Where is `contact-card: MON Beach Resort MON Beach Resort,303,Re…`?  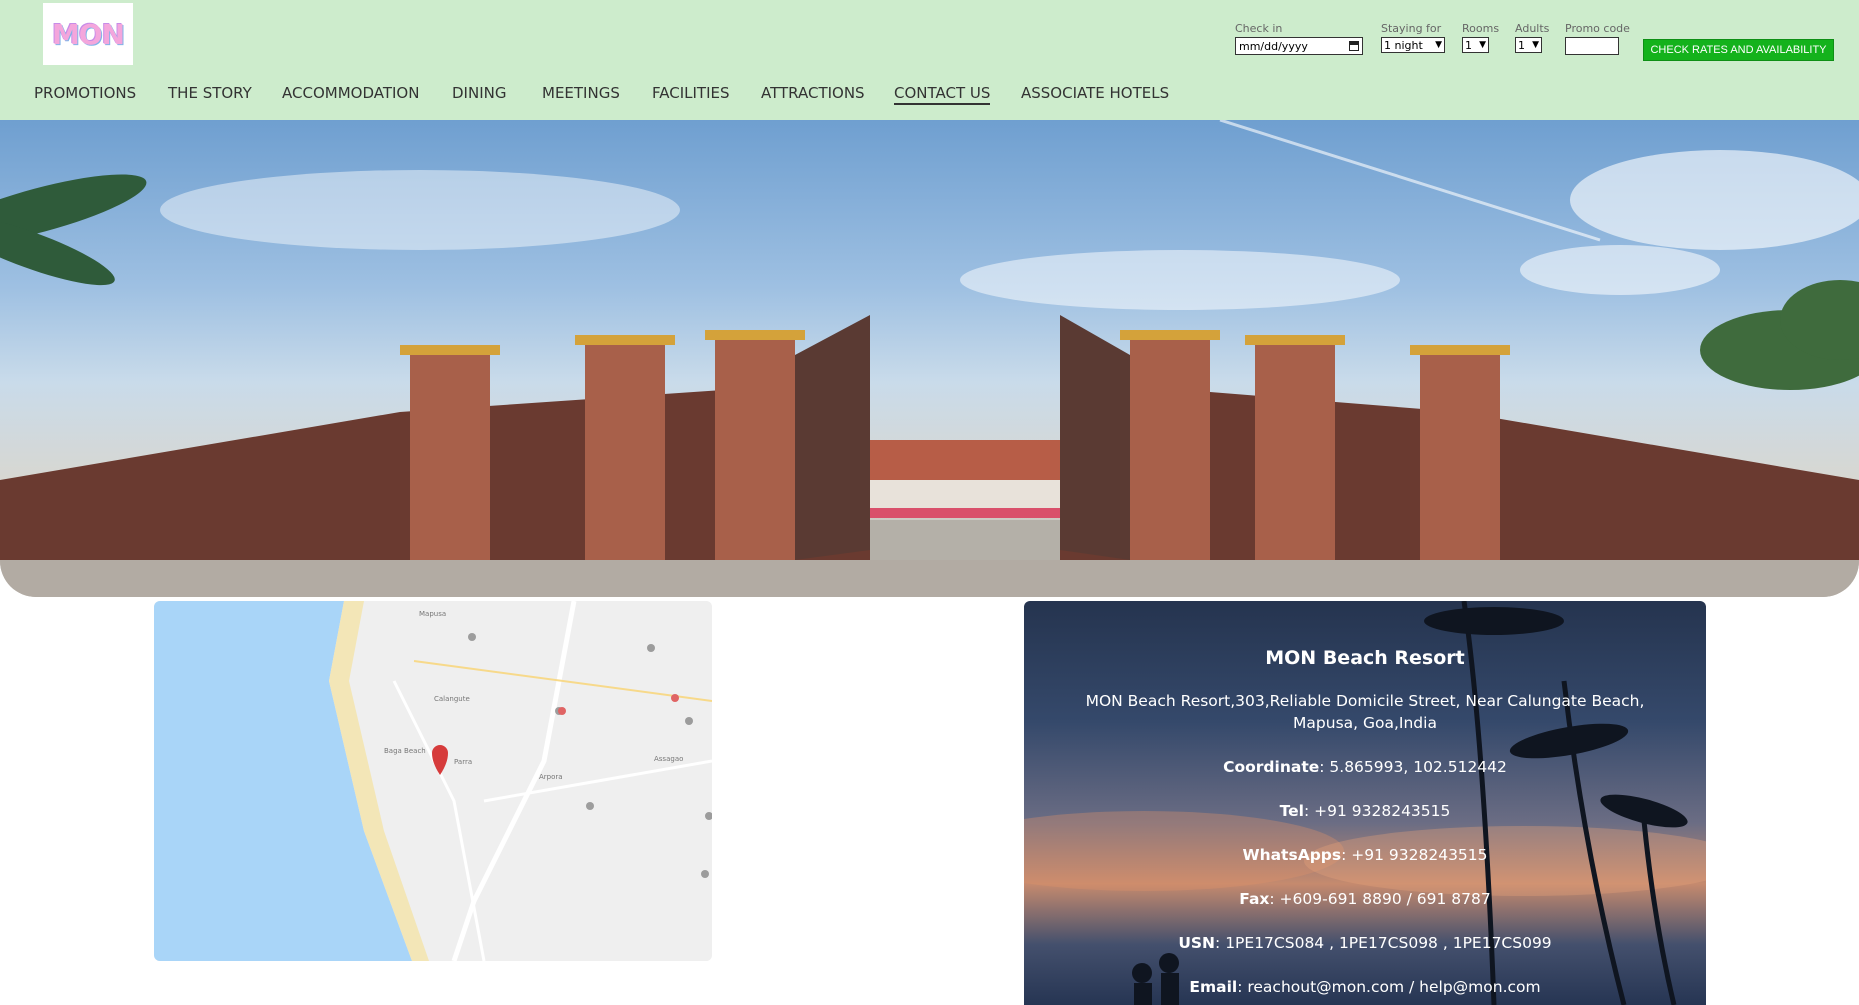 contact-card: MON Beach Resort MON Beach Resort,303,Re… is located at coordinates (1365, 803).